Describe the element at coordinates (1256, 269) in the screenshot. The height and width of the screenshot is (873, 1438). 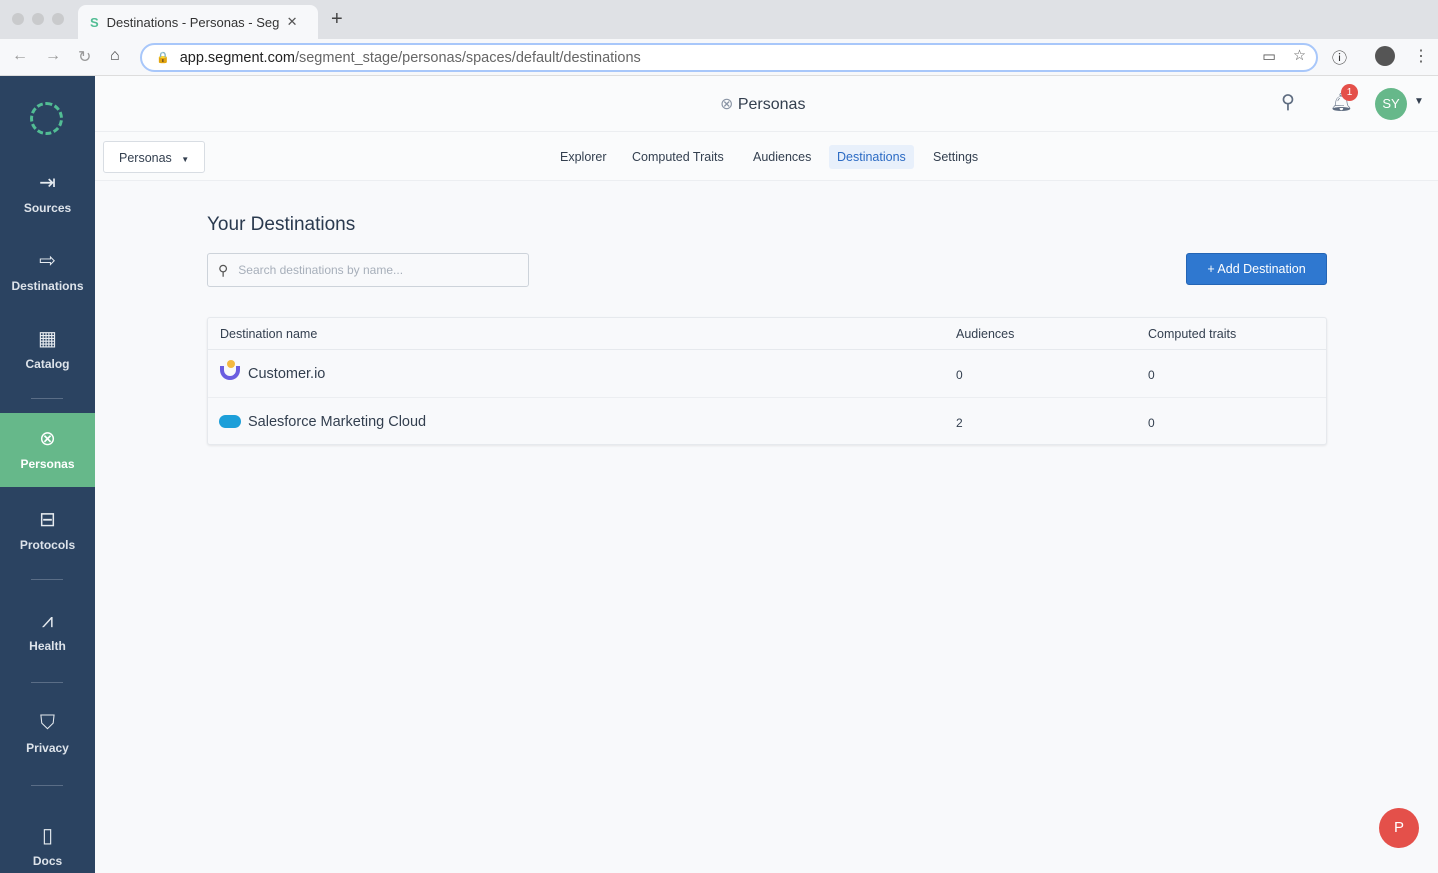
I see `add-destination-button: + Add Destination` at that location.